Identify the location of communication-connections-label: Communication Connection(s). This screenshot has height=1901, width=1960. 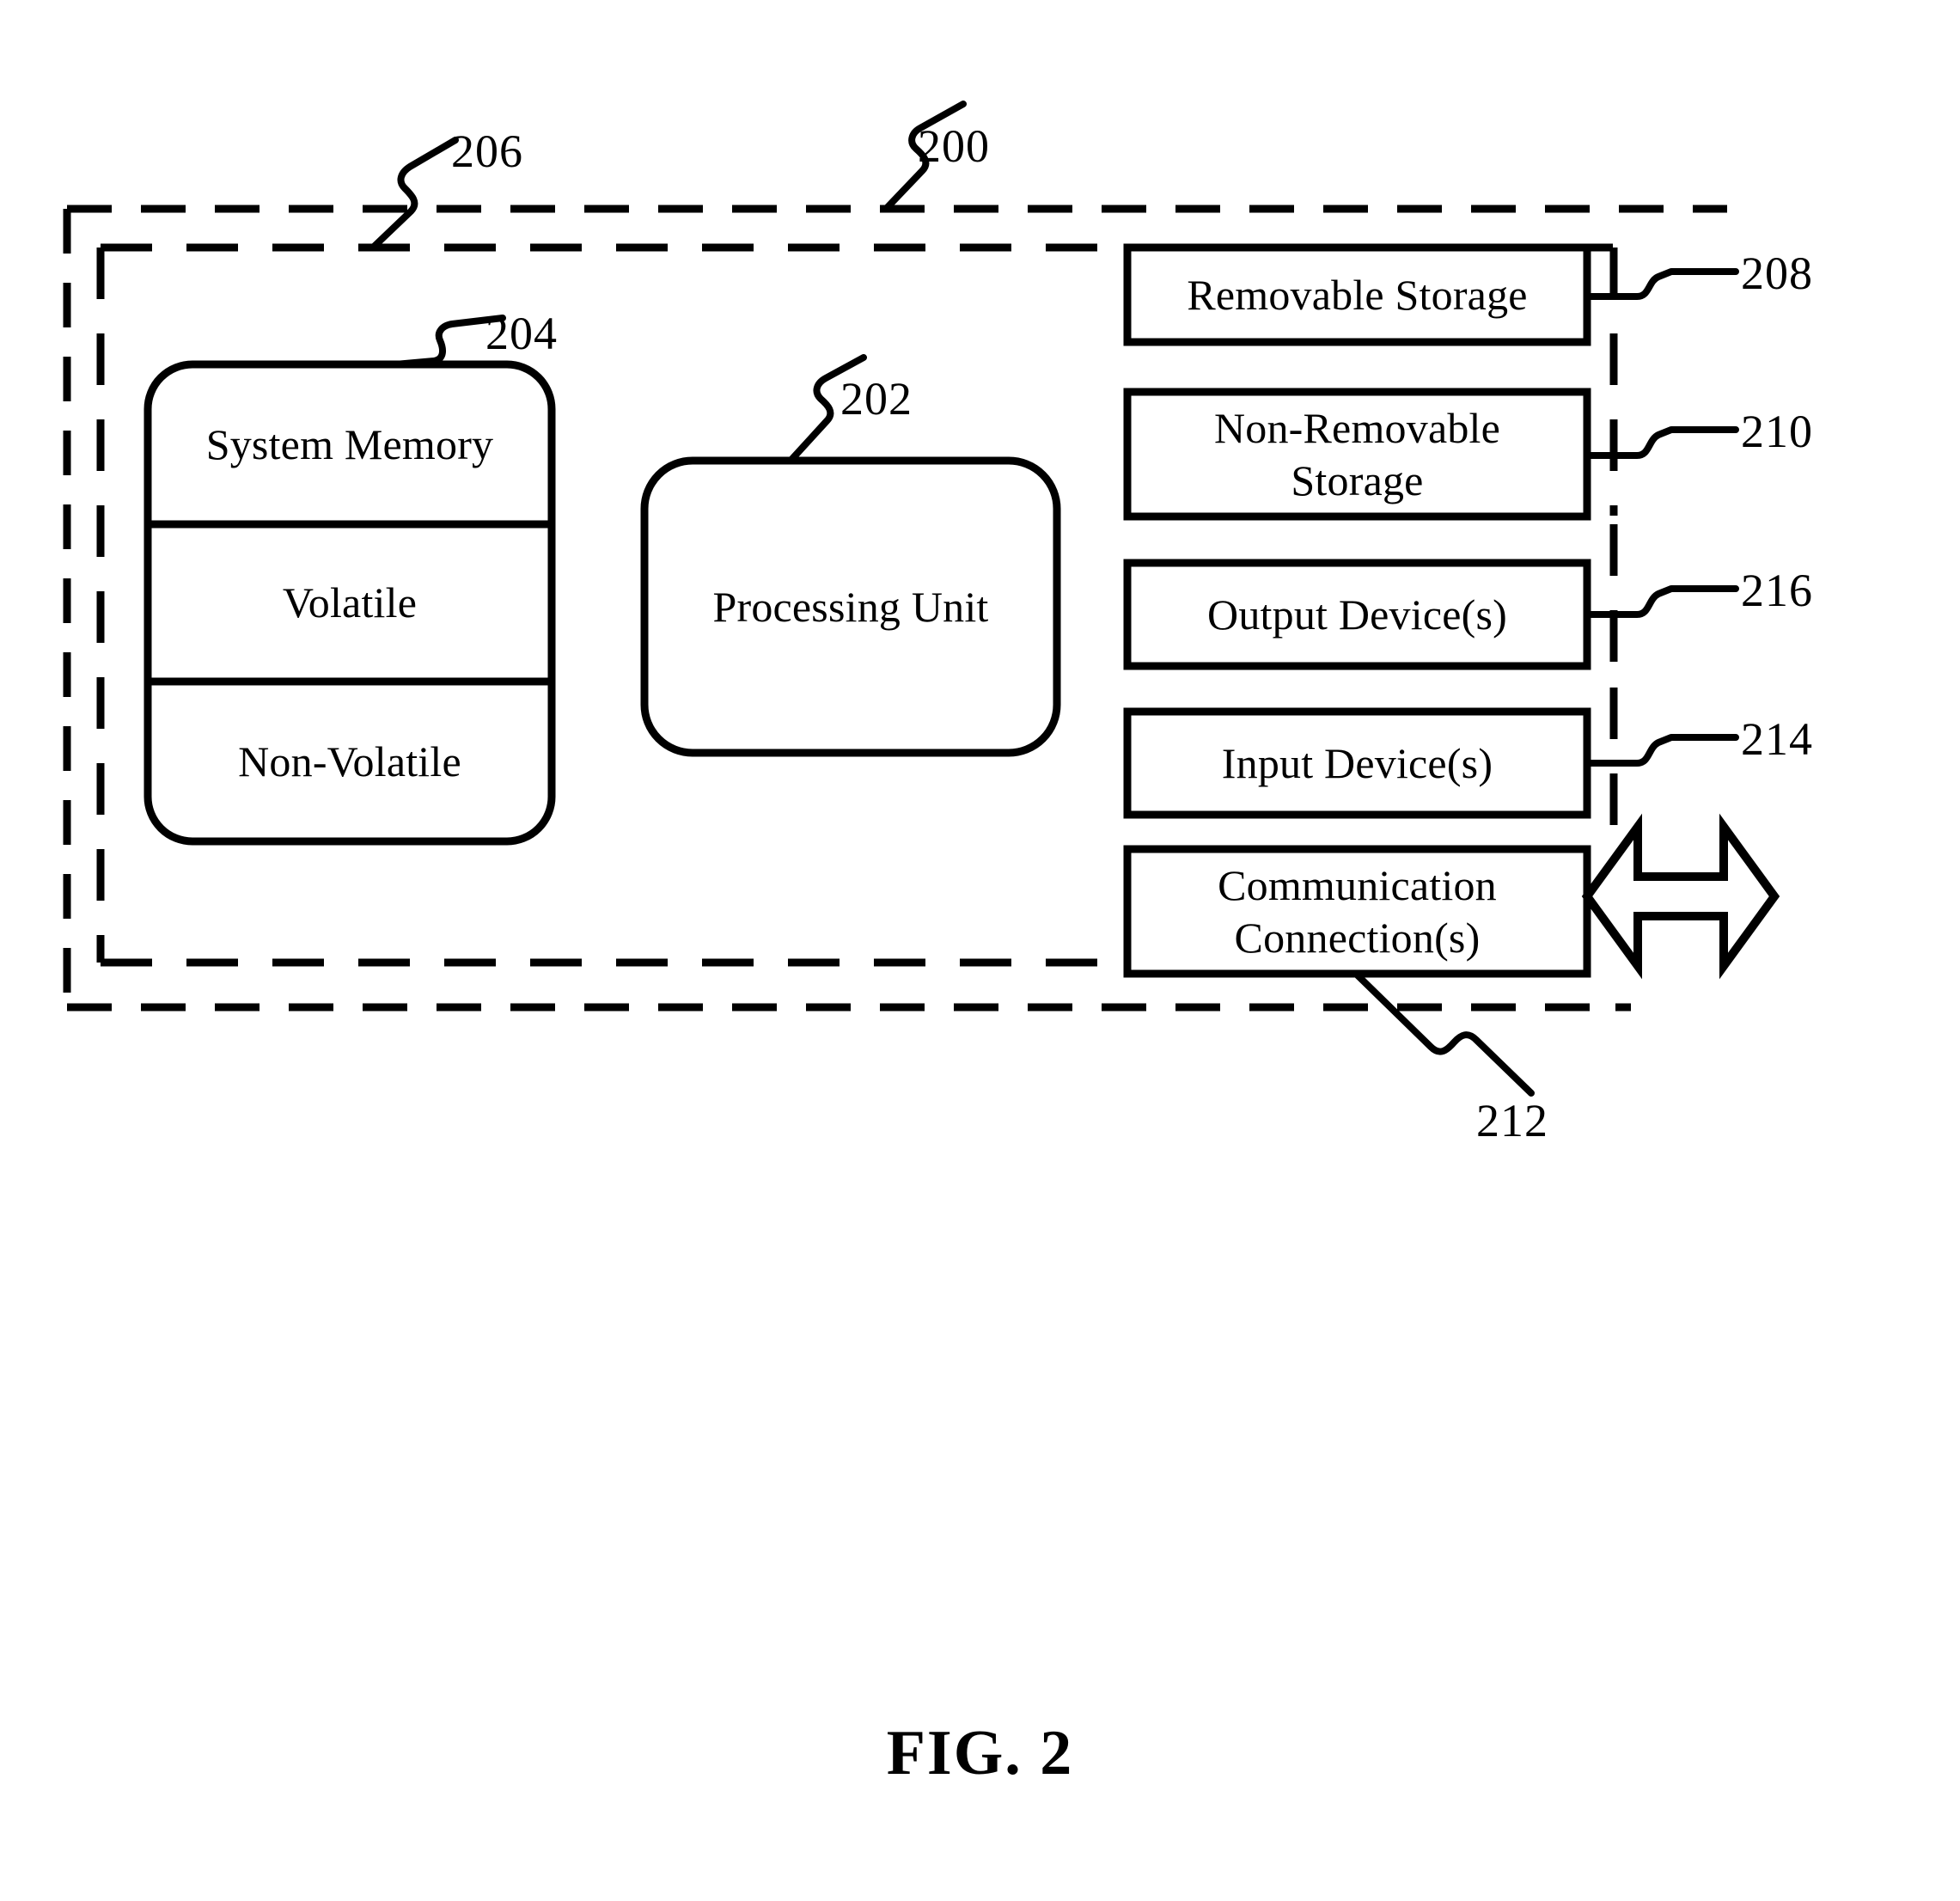
(1358, 911).